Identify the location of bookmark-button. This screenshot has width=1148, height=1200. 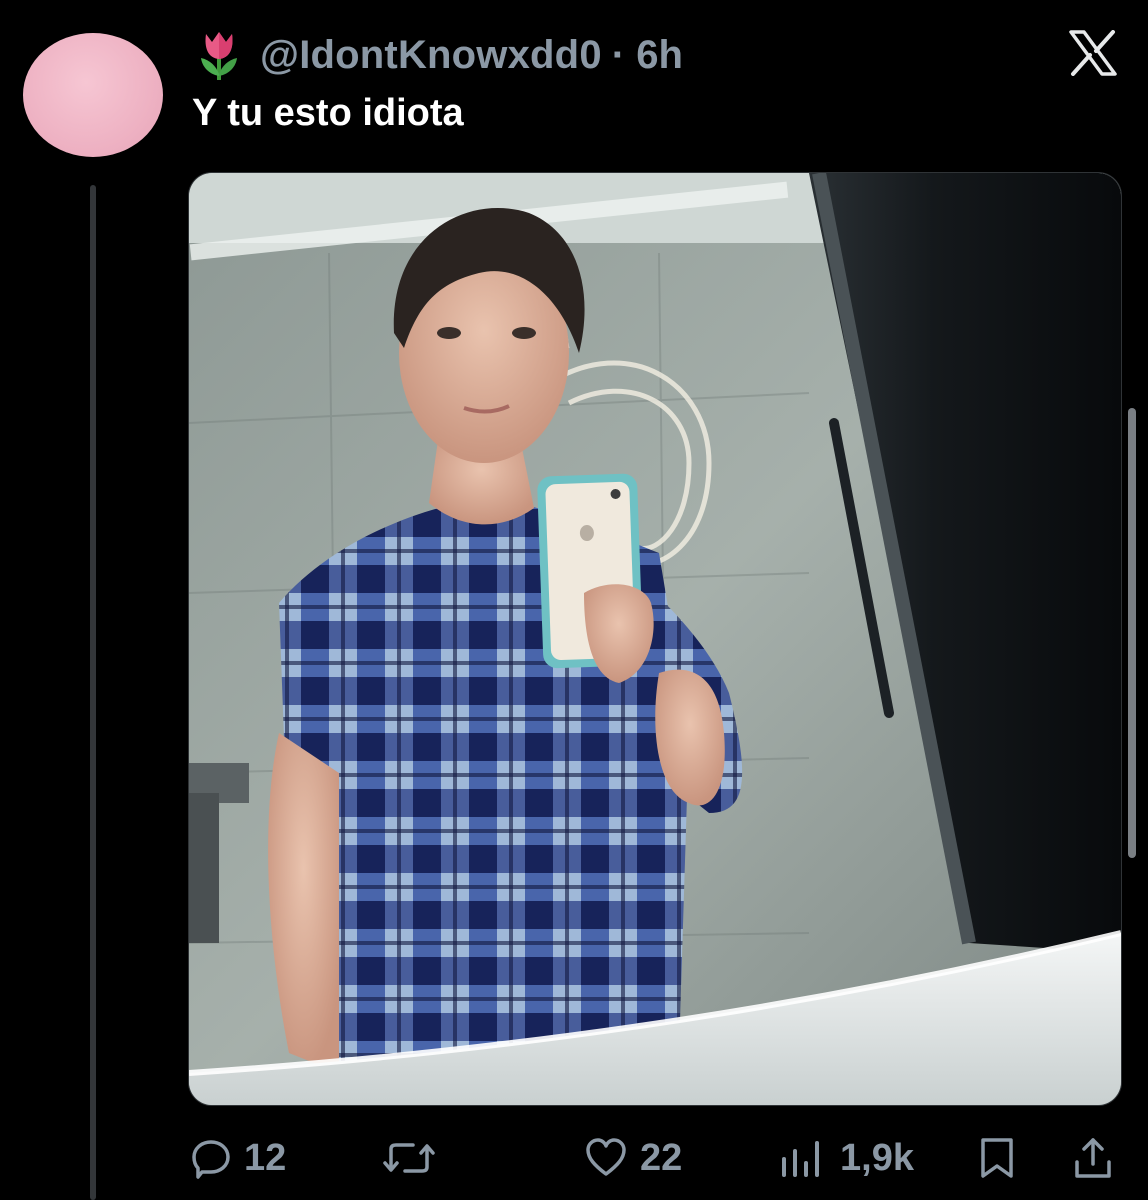
(997, 1158).